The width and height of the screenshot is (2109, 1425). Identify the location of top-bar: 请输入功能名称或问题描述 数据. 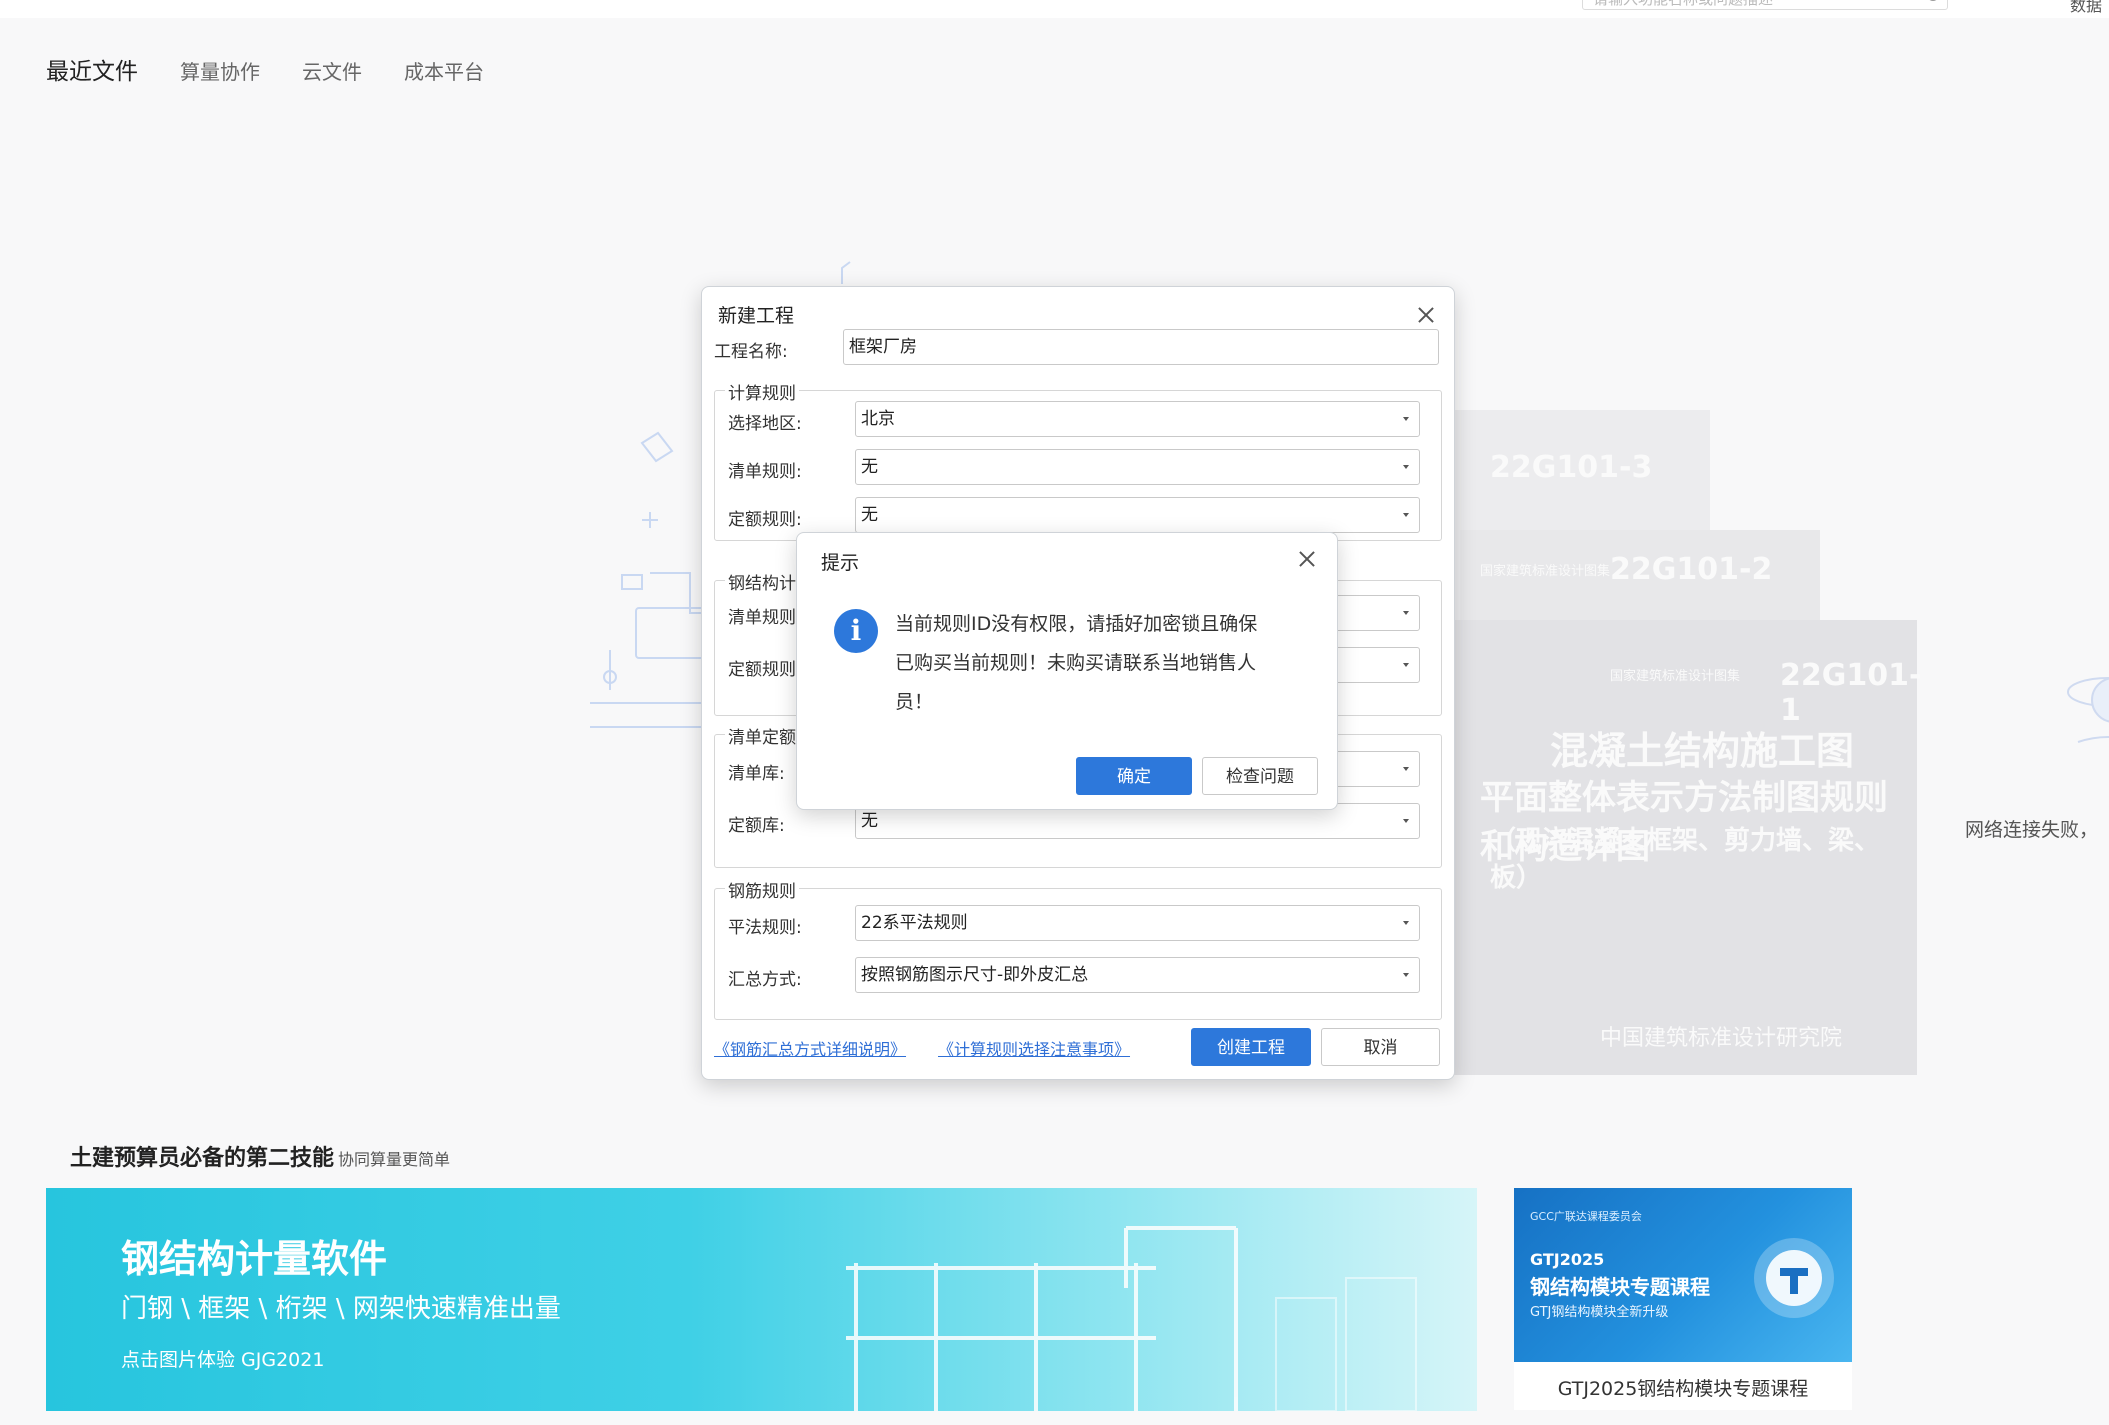
(1054, 9).